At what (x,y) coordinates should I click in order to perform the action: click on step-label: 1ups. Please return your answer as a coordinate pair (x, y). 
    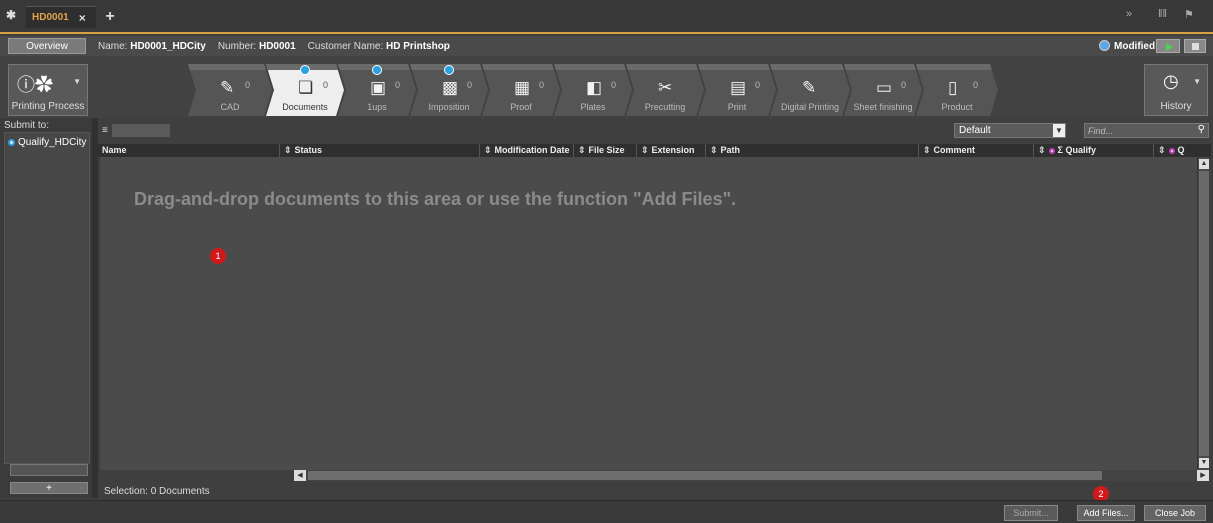
    Looking at the image, I should click on (377, 107).